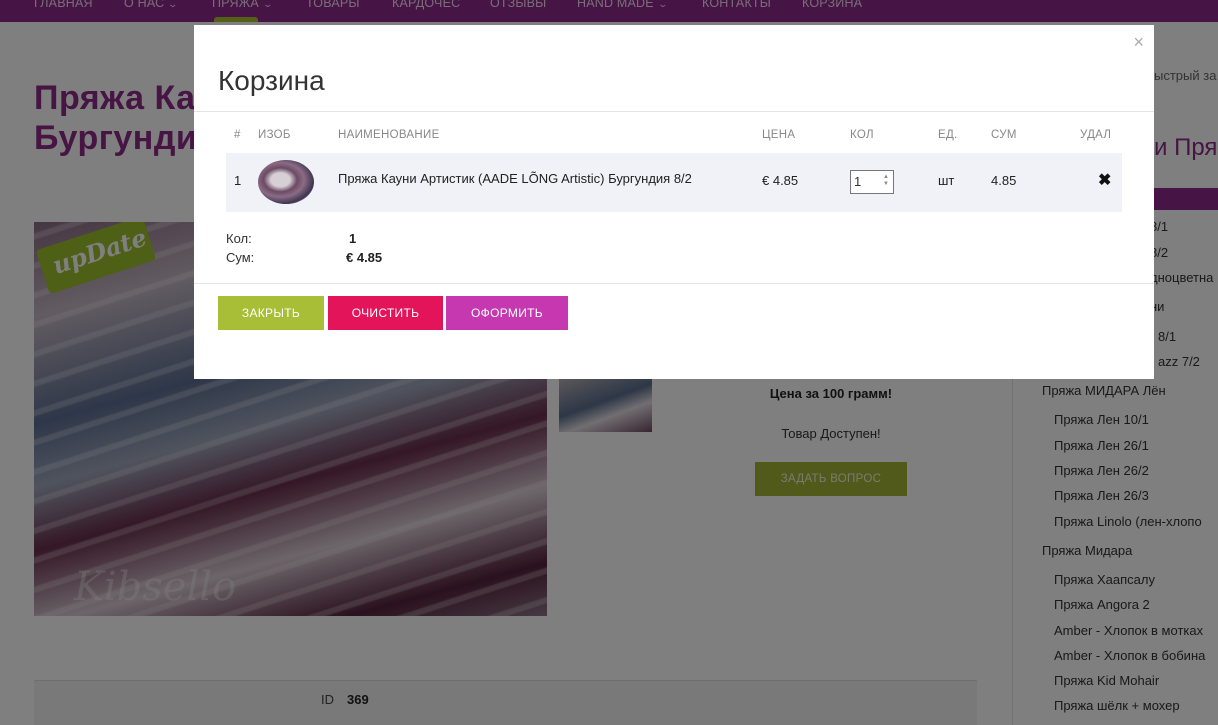 Image resolution: width=1218 pixels, height=725 pixels. Describe the element at coordinates (948, 135) in the screenshot. I see `column-header-unit: ЕД.` at that location.